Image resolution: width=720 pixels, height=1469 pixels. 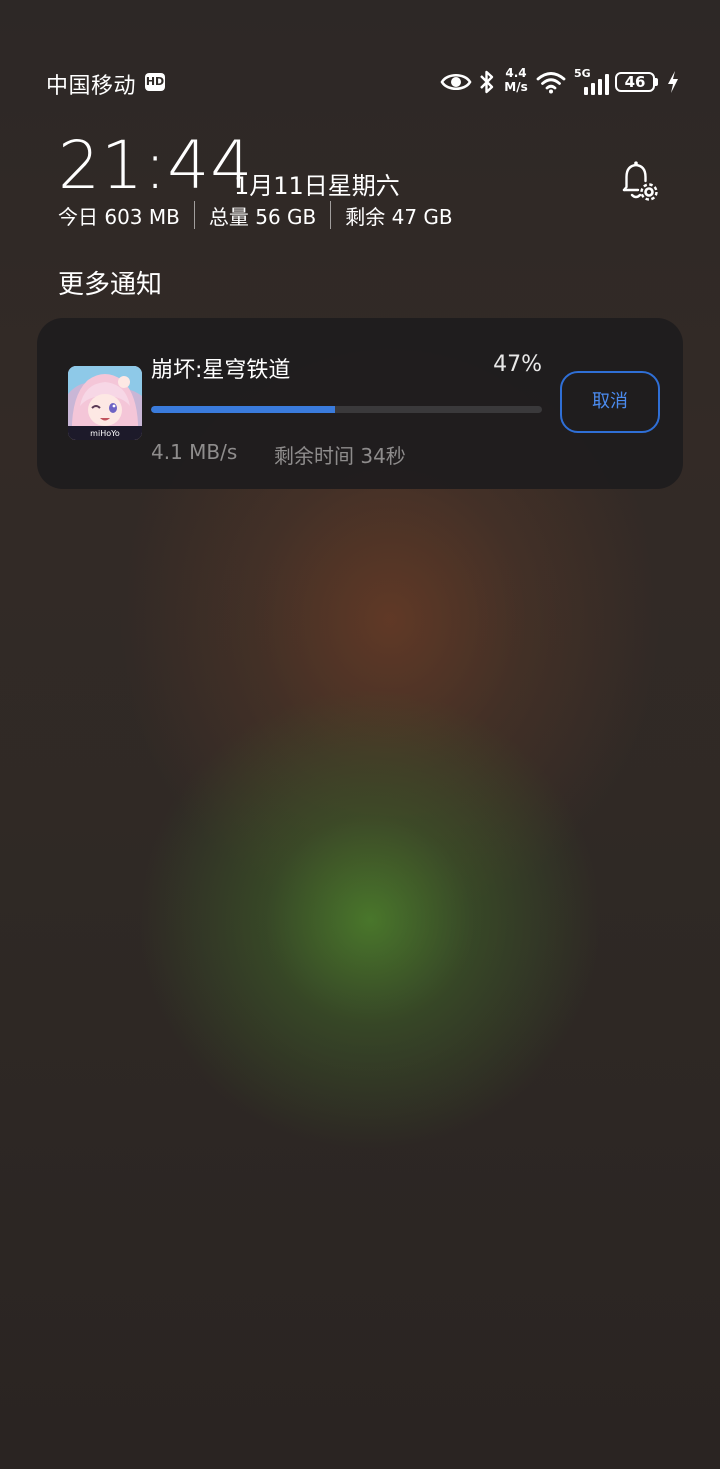 I want to click on section-title: 更多通知, so click(x=110, y=285).